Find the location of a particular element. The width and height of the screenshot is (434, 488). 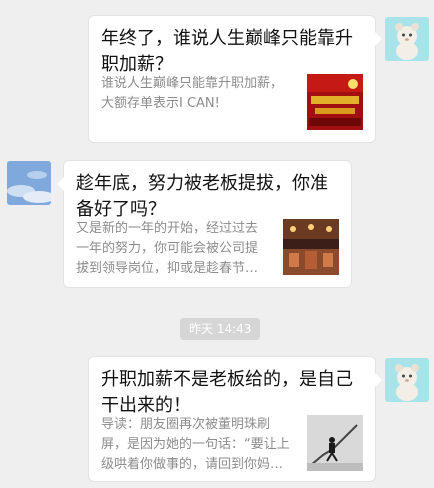

red-gold-banner-image-icon is located at coordinates (335, 102).